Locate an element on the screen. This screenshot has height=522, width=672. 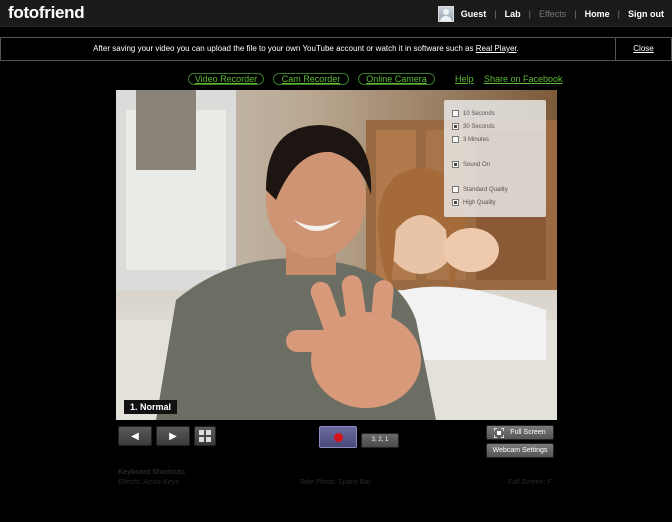
option-high-quality: High Quality is located at coordinates (474, 202).